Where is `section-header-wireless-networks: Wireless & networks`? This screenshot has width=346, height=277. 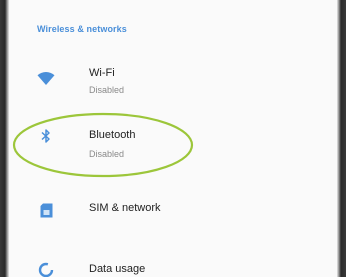
section-header-wireless-networks: Wireless & networks is located at coordinates (82, 29).